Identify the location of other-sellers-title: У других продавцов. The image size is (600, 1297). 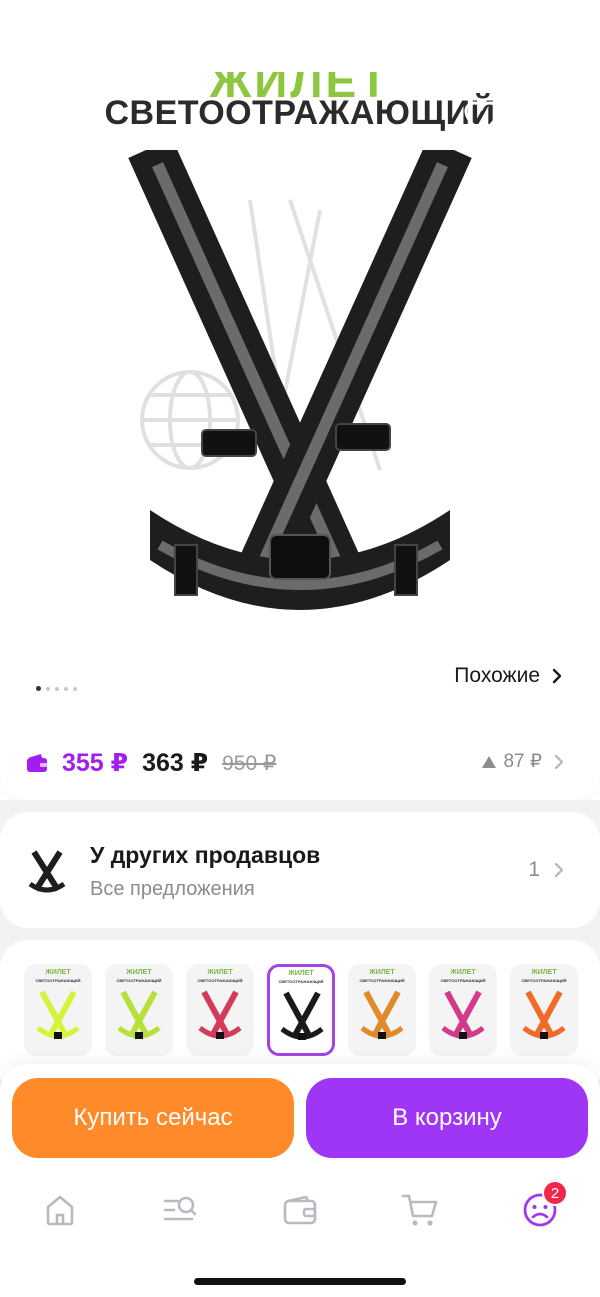
(205, 855).